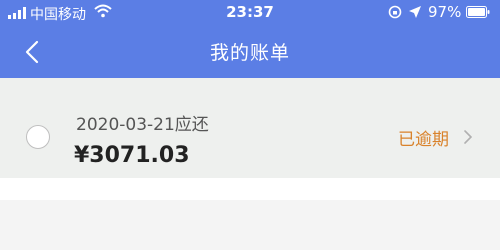 The width and height of the screenshot is (500, 250). Describe the element at coordinates (478, 12) in the screenshot. I see `battery-icon` at that location.